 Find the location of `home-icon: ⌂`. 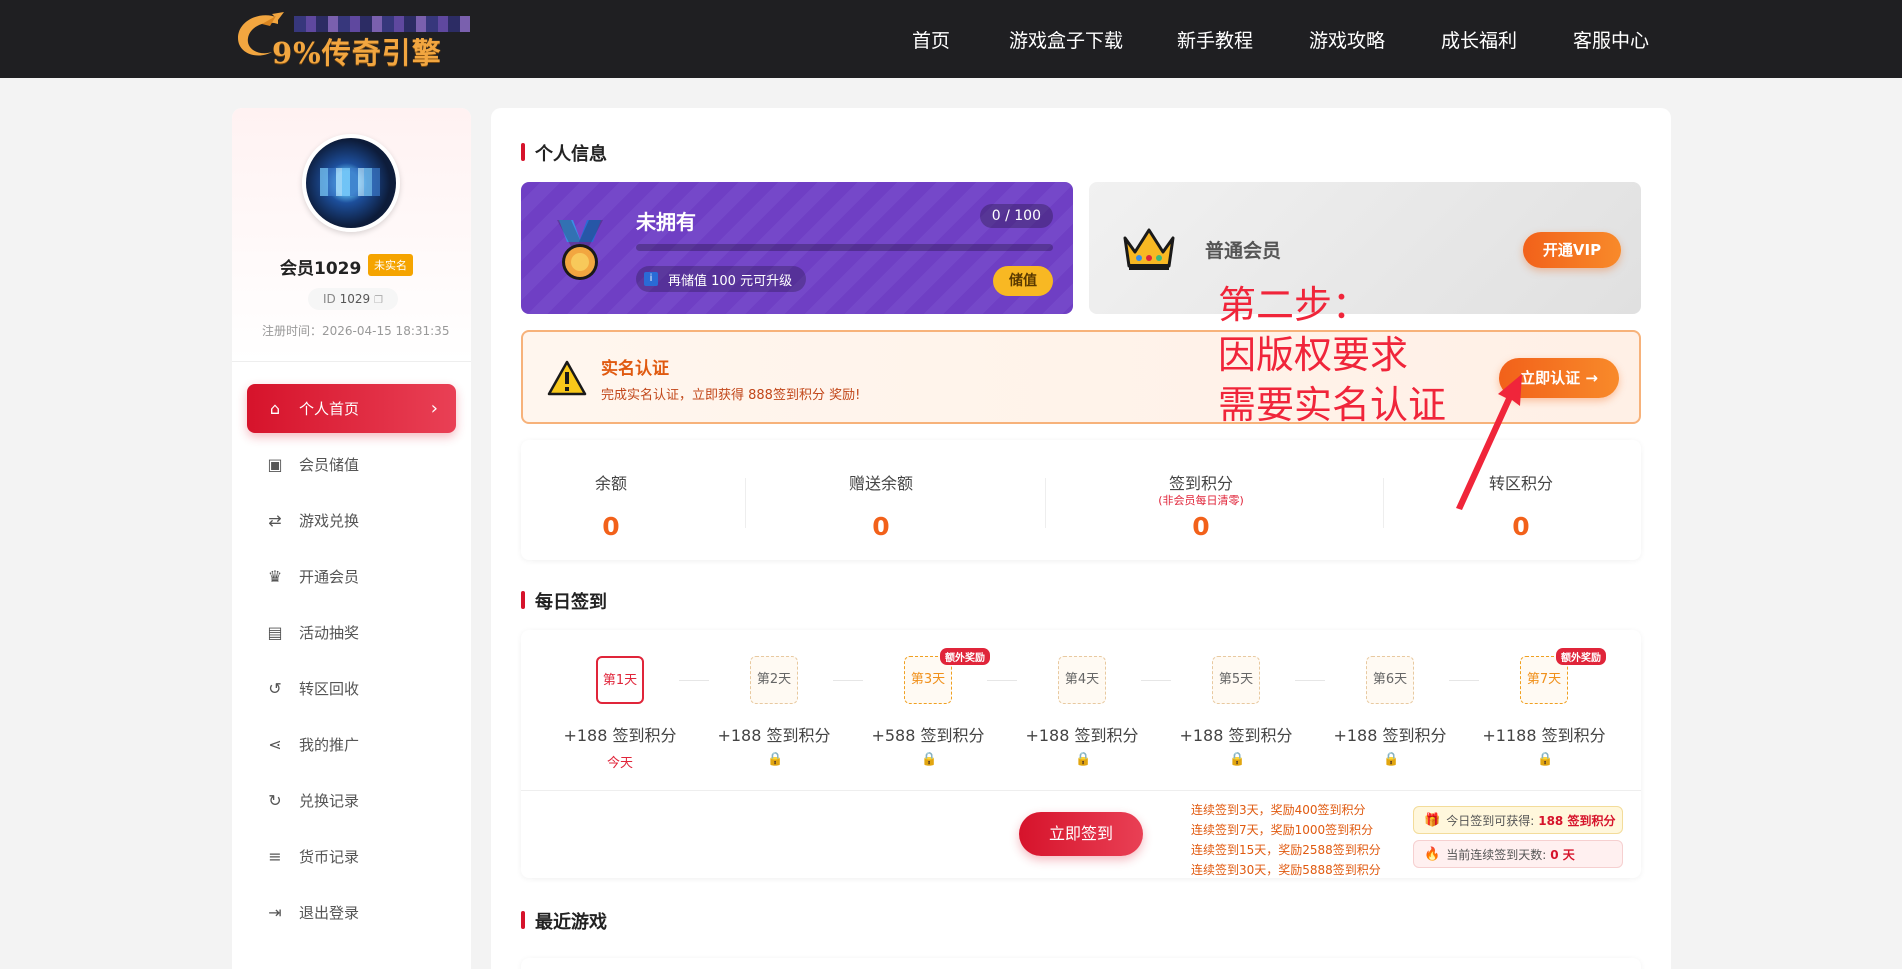

home-icon: ⌂ is located at coordinates (275, 408).